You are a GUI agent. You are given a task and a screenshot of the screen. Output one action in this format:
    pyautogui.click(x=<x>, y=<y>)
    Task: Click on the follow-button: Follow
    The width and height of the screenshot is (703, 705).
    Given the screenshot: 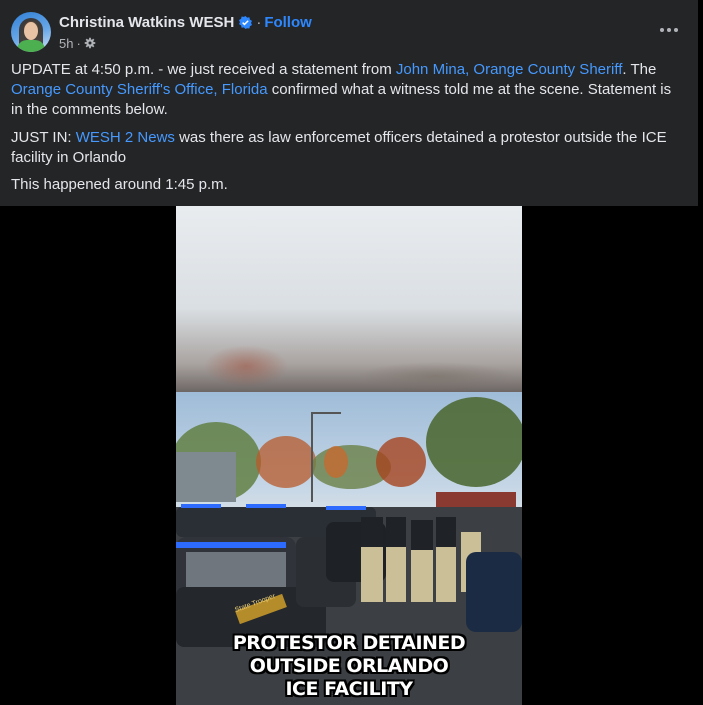 What is the action you would take?
    pyautogui.click(x=288, y=22)
    